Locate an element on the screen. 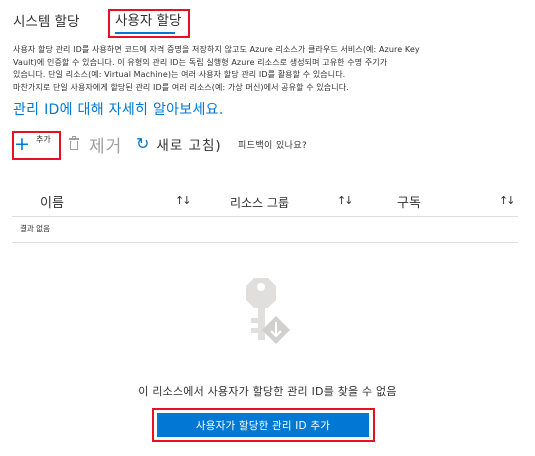 Image resolution: width=535 pixels, height=456 pixels. trash-icon is located at coordinates (74, 143).